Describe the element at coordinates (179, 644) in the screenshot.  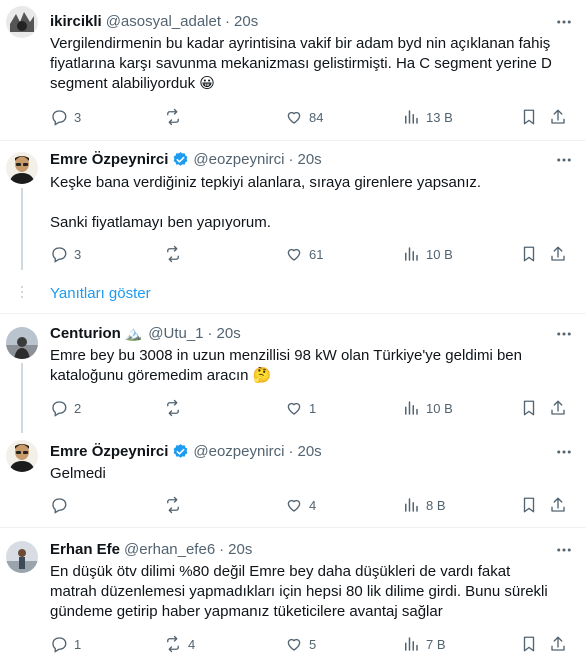
I see `repost-button: 4` at that location.